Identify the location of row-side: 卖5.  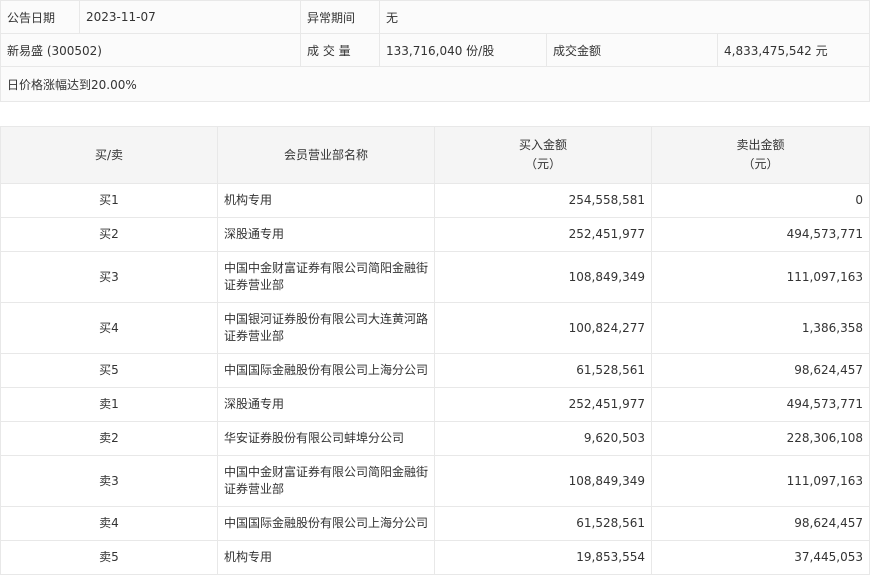
(109, 557).